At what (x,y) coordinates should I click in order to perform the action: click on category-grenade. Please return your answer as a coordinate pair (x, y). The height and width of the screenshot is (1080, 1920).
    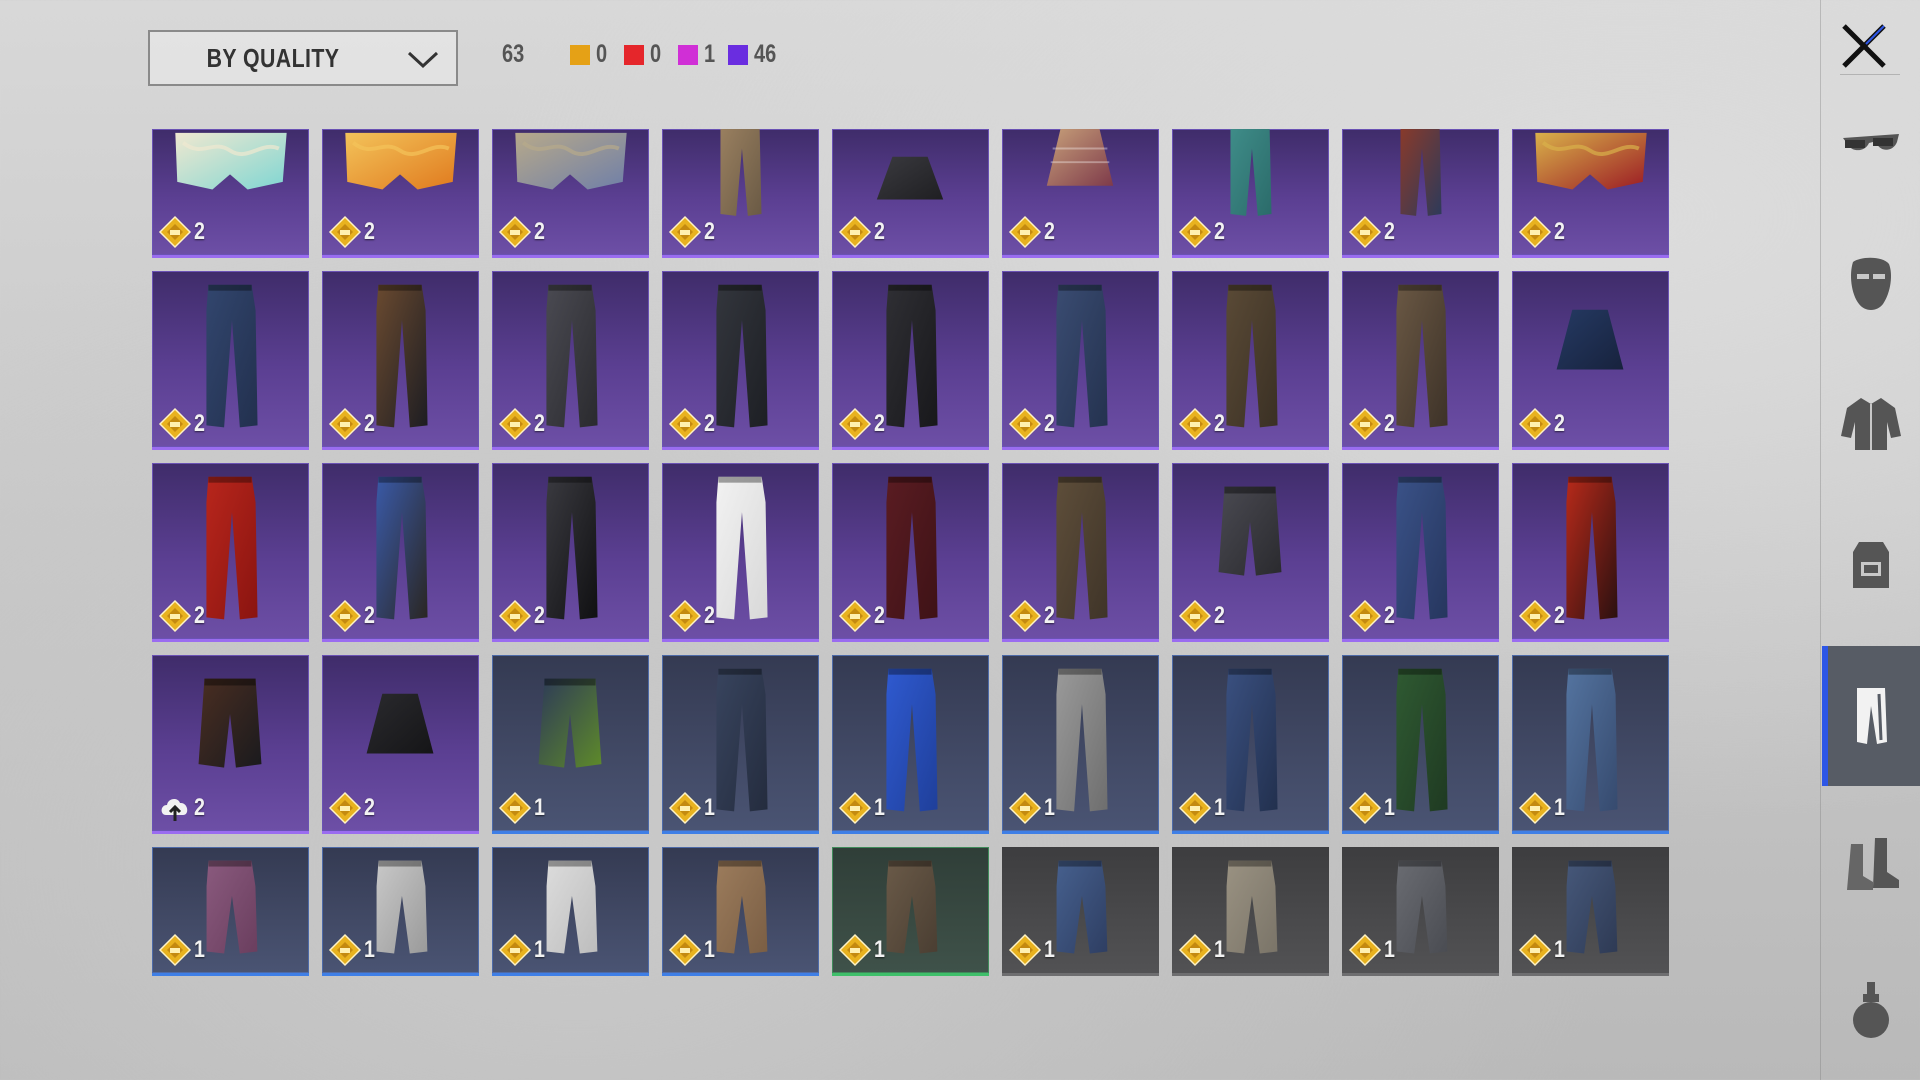
    Looking at the image, I should click on (1871, 1010).